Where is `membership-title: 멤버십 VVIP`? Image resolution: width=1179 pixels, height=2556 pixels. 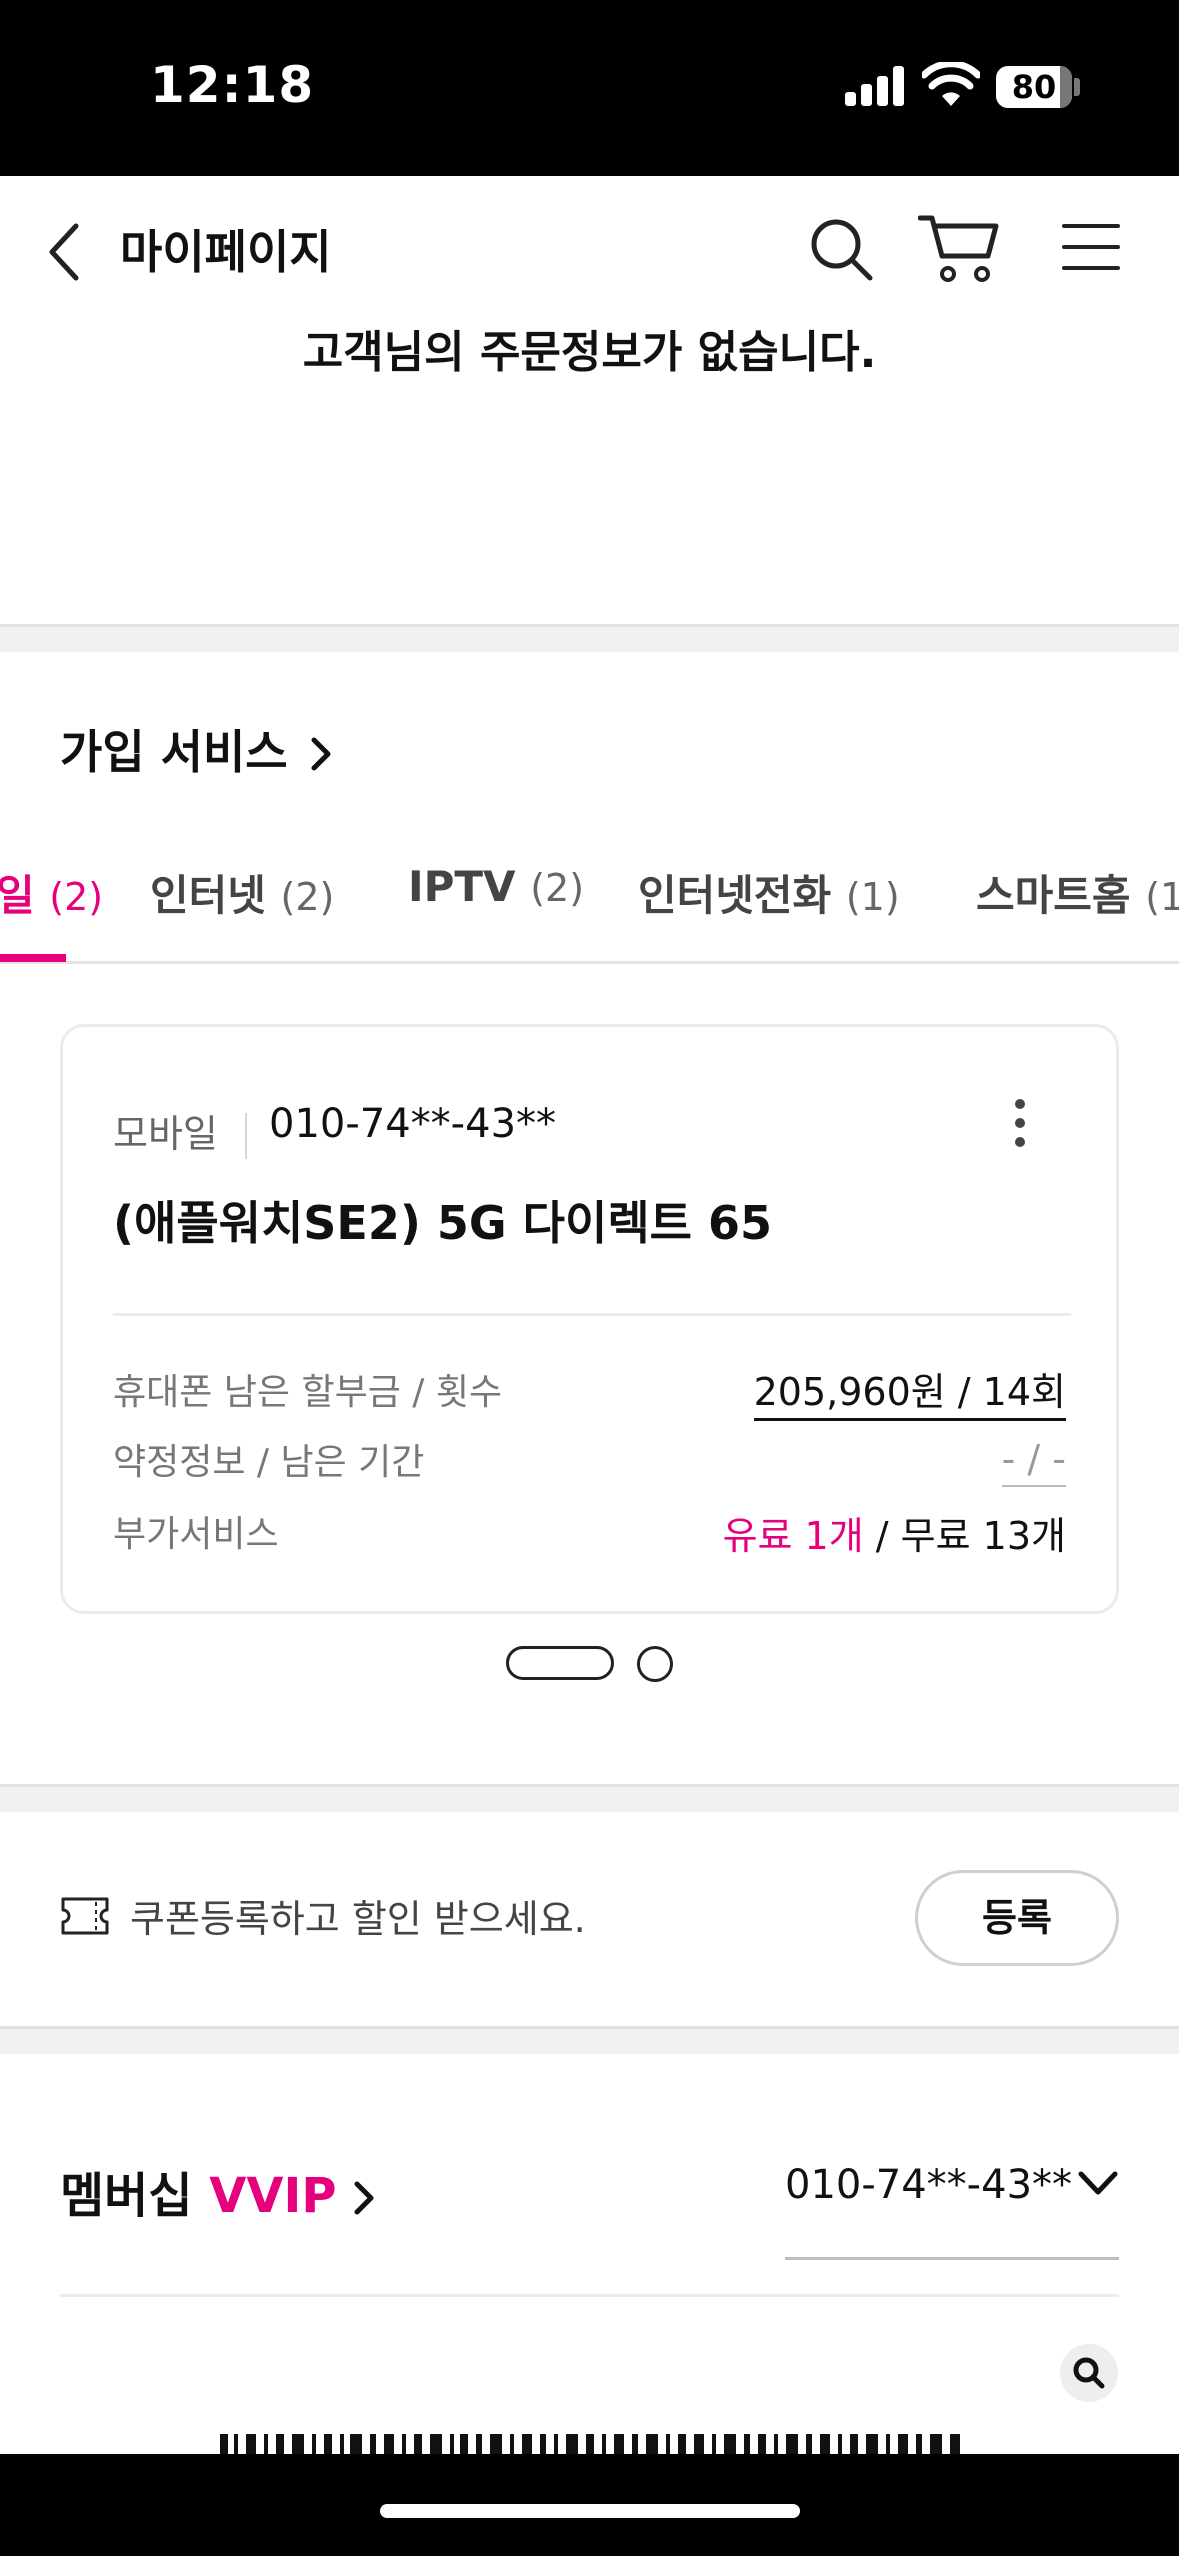 membership-title: 멤버십 VVIP is located at coordinates (217, 2191).